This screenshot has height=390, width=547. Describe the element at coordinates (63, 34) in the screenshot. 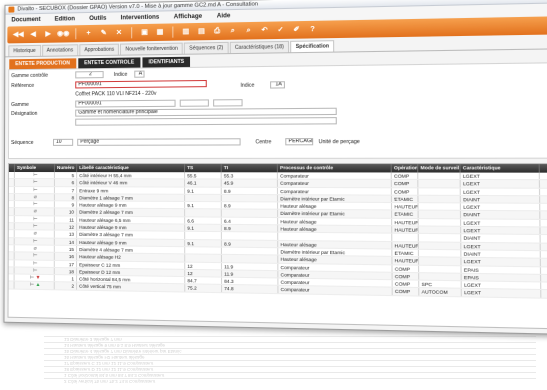

I see `binoculars-icon: ◉◉` at that location.